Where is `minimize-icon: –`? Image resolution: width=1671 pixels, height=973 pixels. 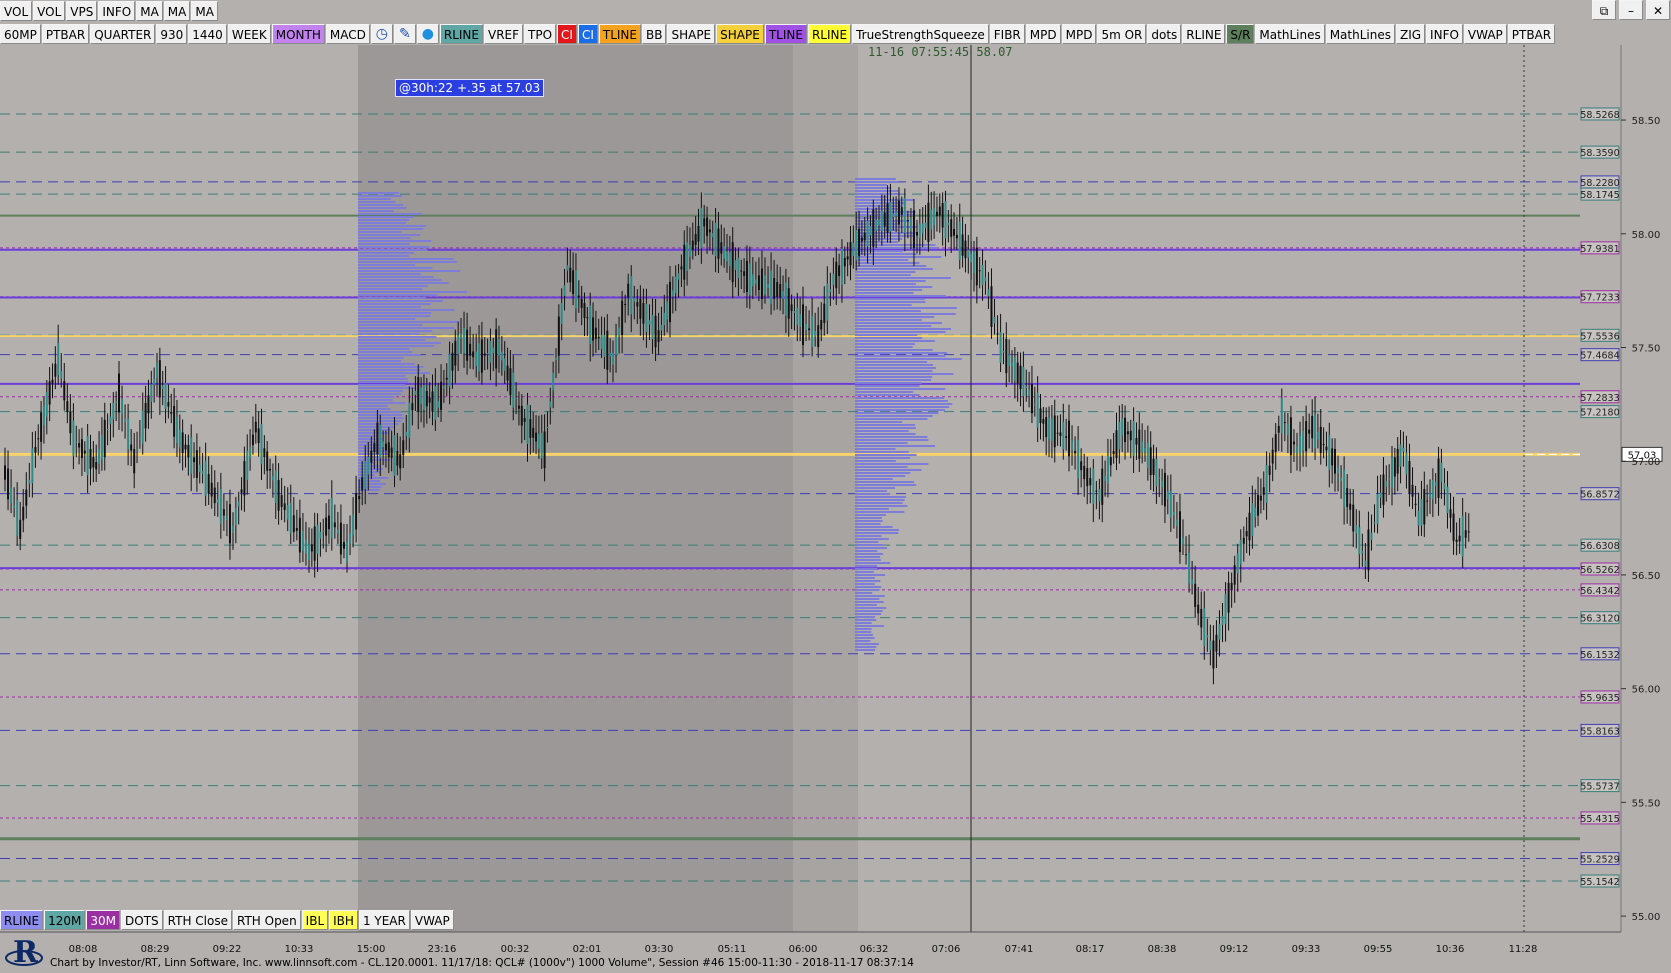 minimize-icon: – is located at coordinates (1631, 10).